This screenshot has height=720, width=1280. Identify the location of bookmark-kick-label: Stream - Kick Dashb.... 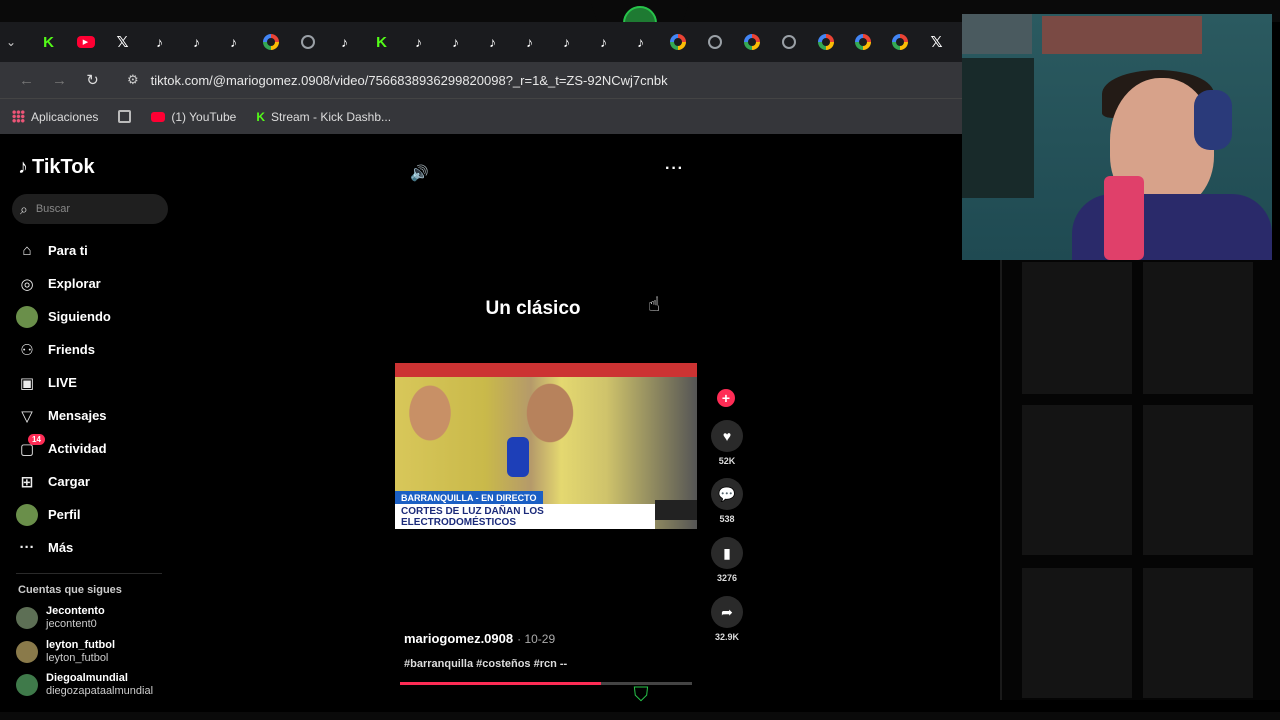
(331, 116).